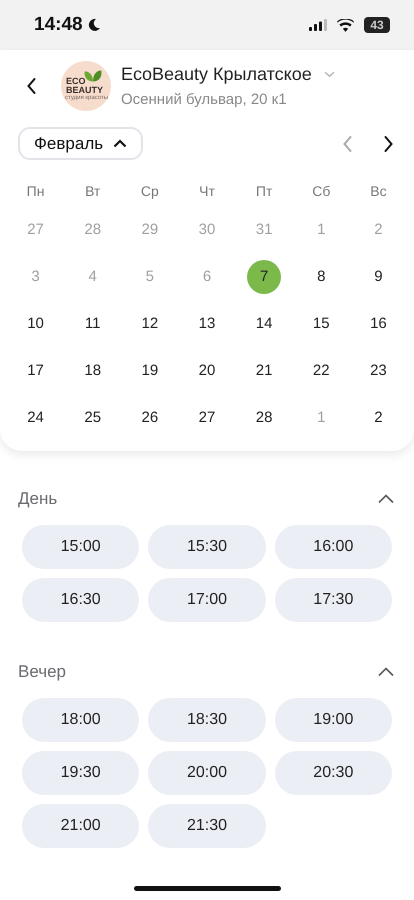 Image resolution: width=414 pixels, height=900 pixels. Describe the element at coordinates (149, 191) in the screenshot. I see `weekday-label: Ср` at that location.